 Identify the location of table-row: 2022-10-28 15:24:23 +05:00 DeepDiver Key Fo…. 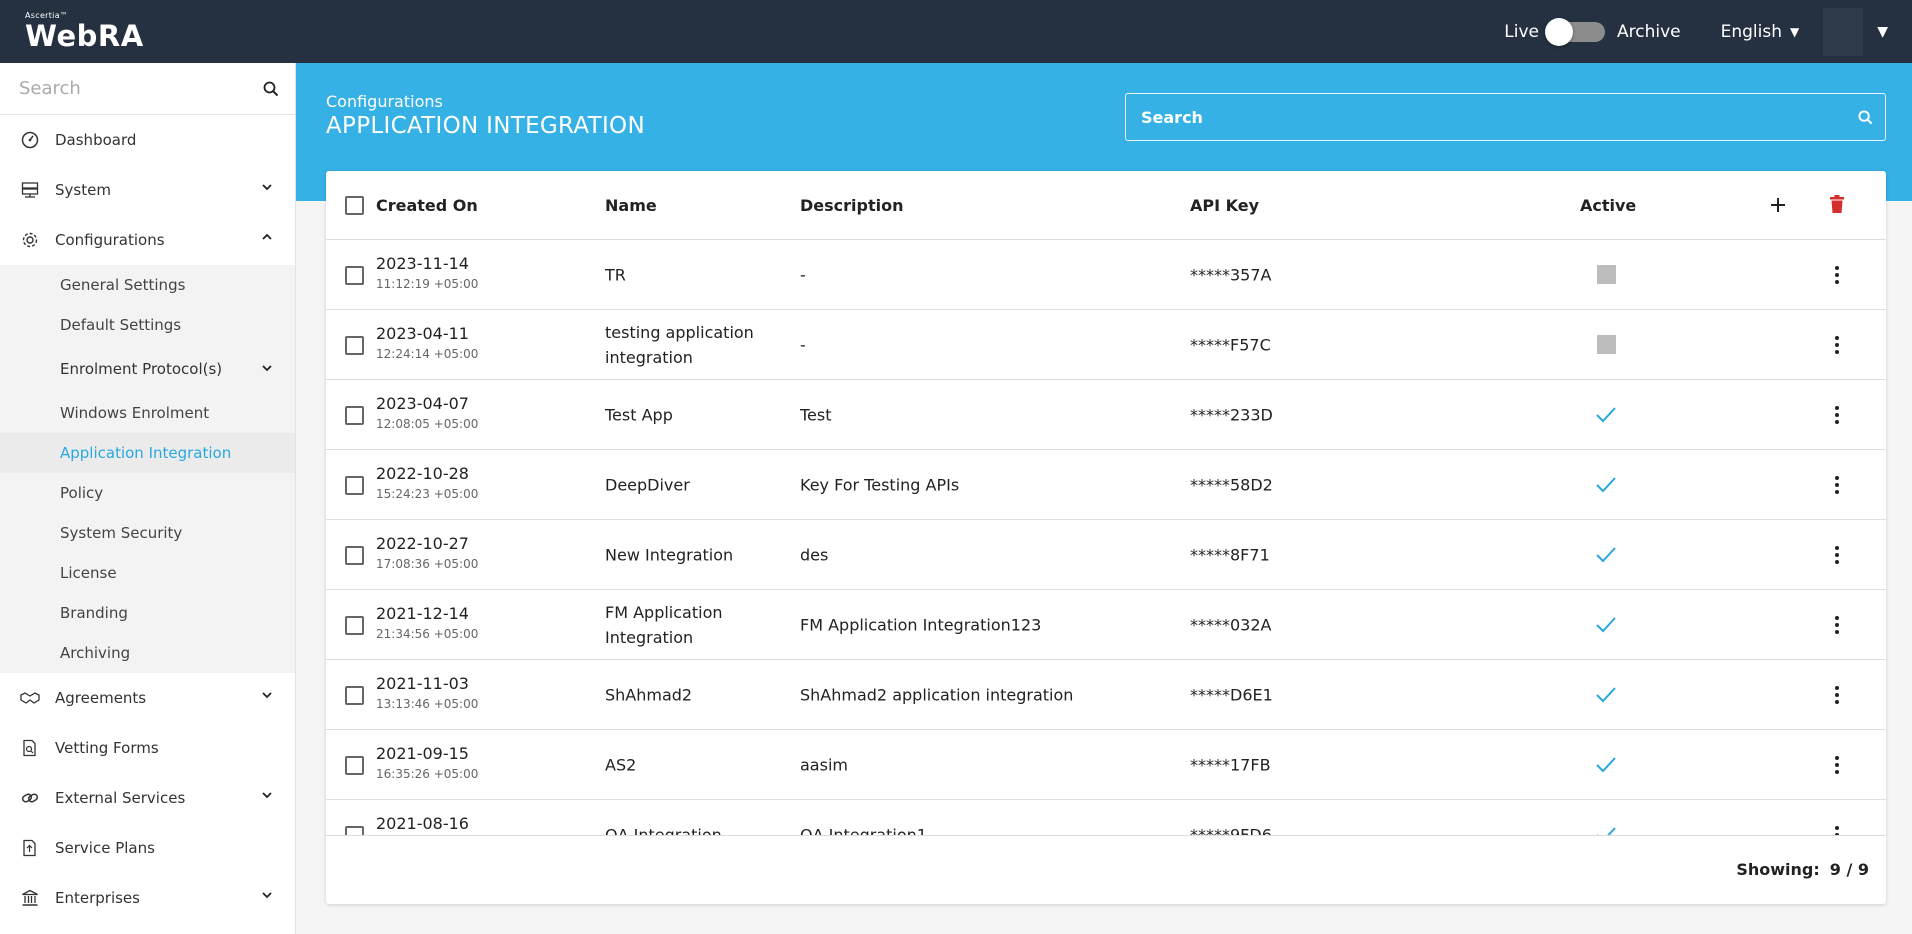
(1106, 485).